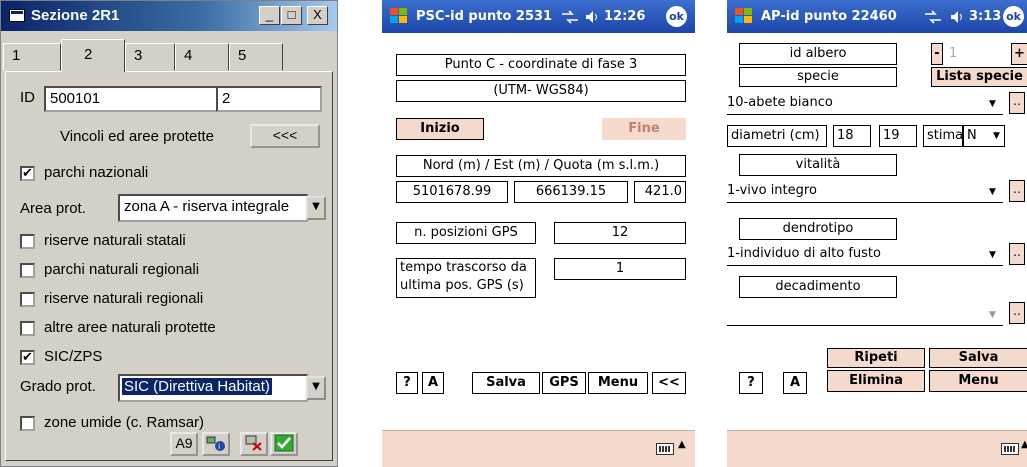 Image resolution: width=1027 pixels, height=467 pixels. I want to click on vitalita-label: vitalità, so click(818, 165).